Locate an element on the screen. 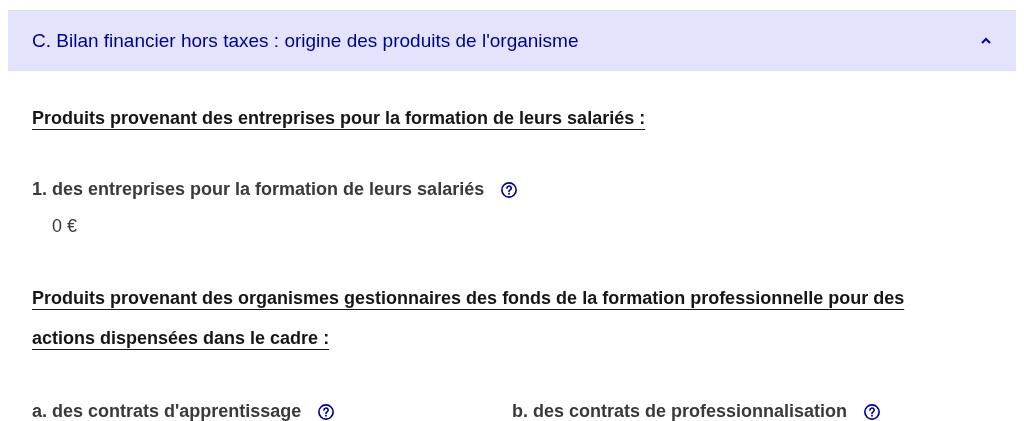 The width and height of the screenshot is (1024, 421). section-heading: Produits provenant des entreprises pour la formation de leurs salariés : is located at coordinates (339, 118).